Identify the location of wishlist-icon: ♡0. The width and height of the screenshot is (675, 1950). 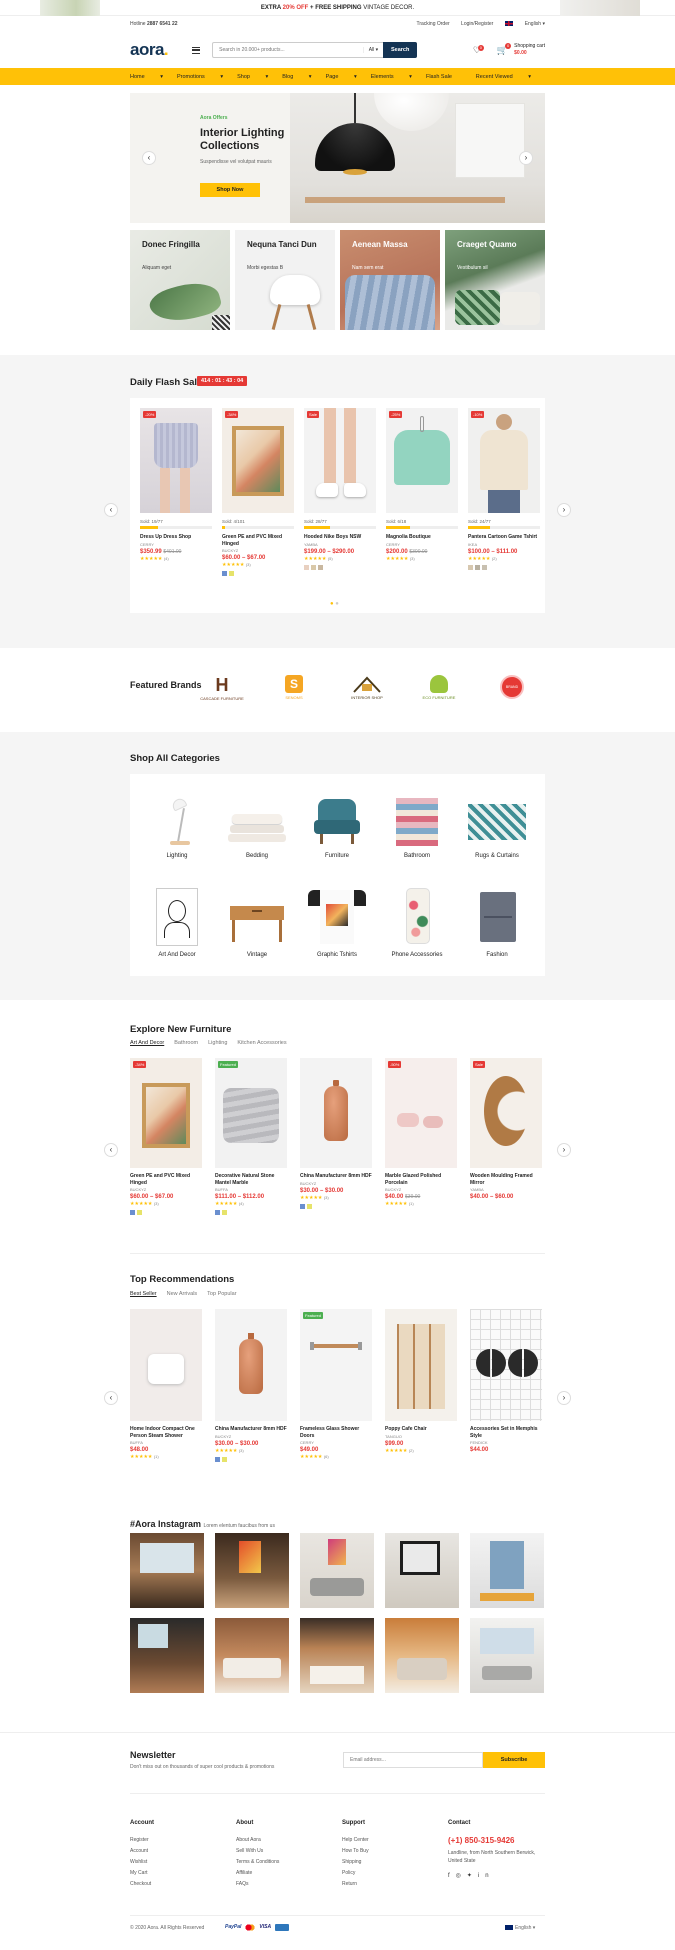
(480, 50).